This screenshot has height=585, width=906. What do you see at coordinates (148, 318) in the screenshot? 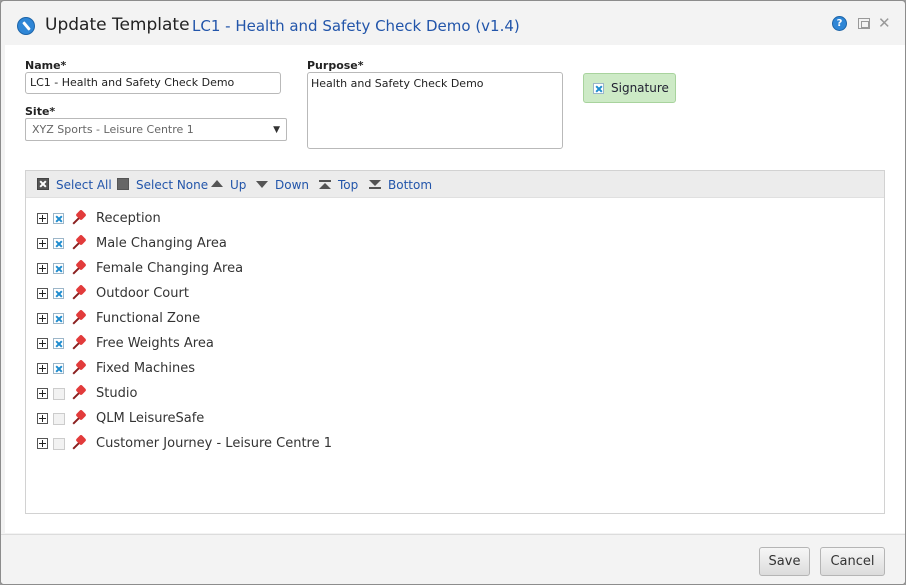
I see `tree-row-label: Functional Zone` at bounding box center [148, 318].